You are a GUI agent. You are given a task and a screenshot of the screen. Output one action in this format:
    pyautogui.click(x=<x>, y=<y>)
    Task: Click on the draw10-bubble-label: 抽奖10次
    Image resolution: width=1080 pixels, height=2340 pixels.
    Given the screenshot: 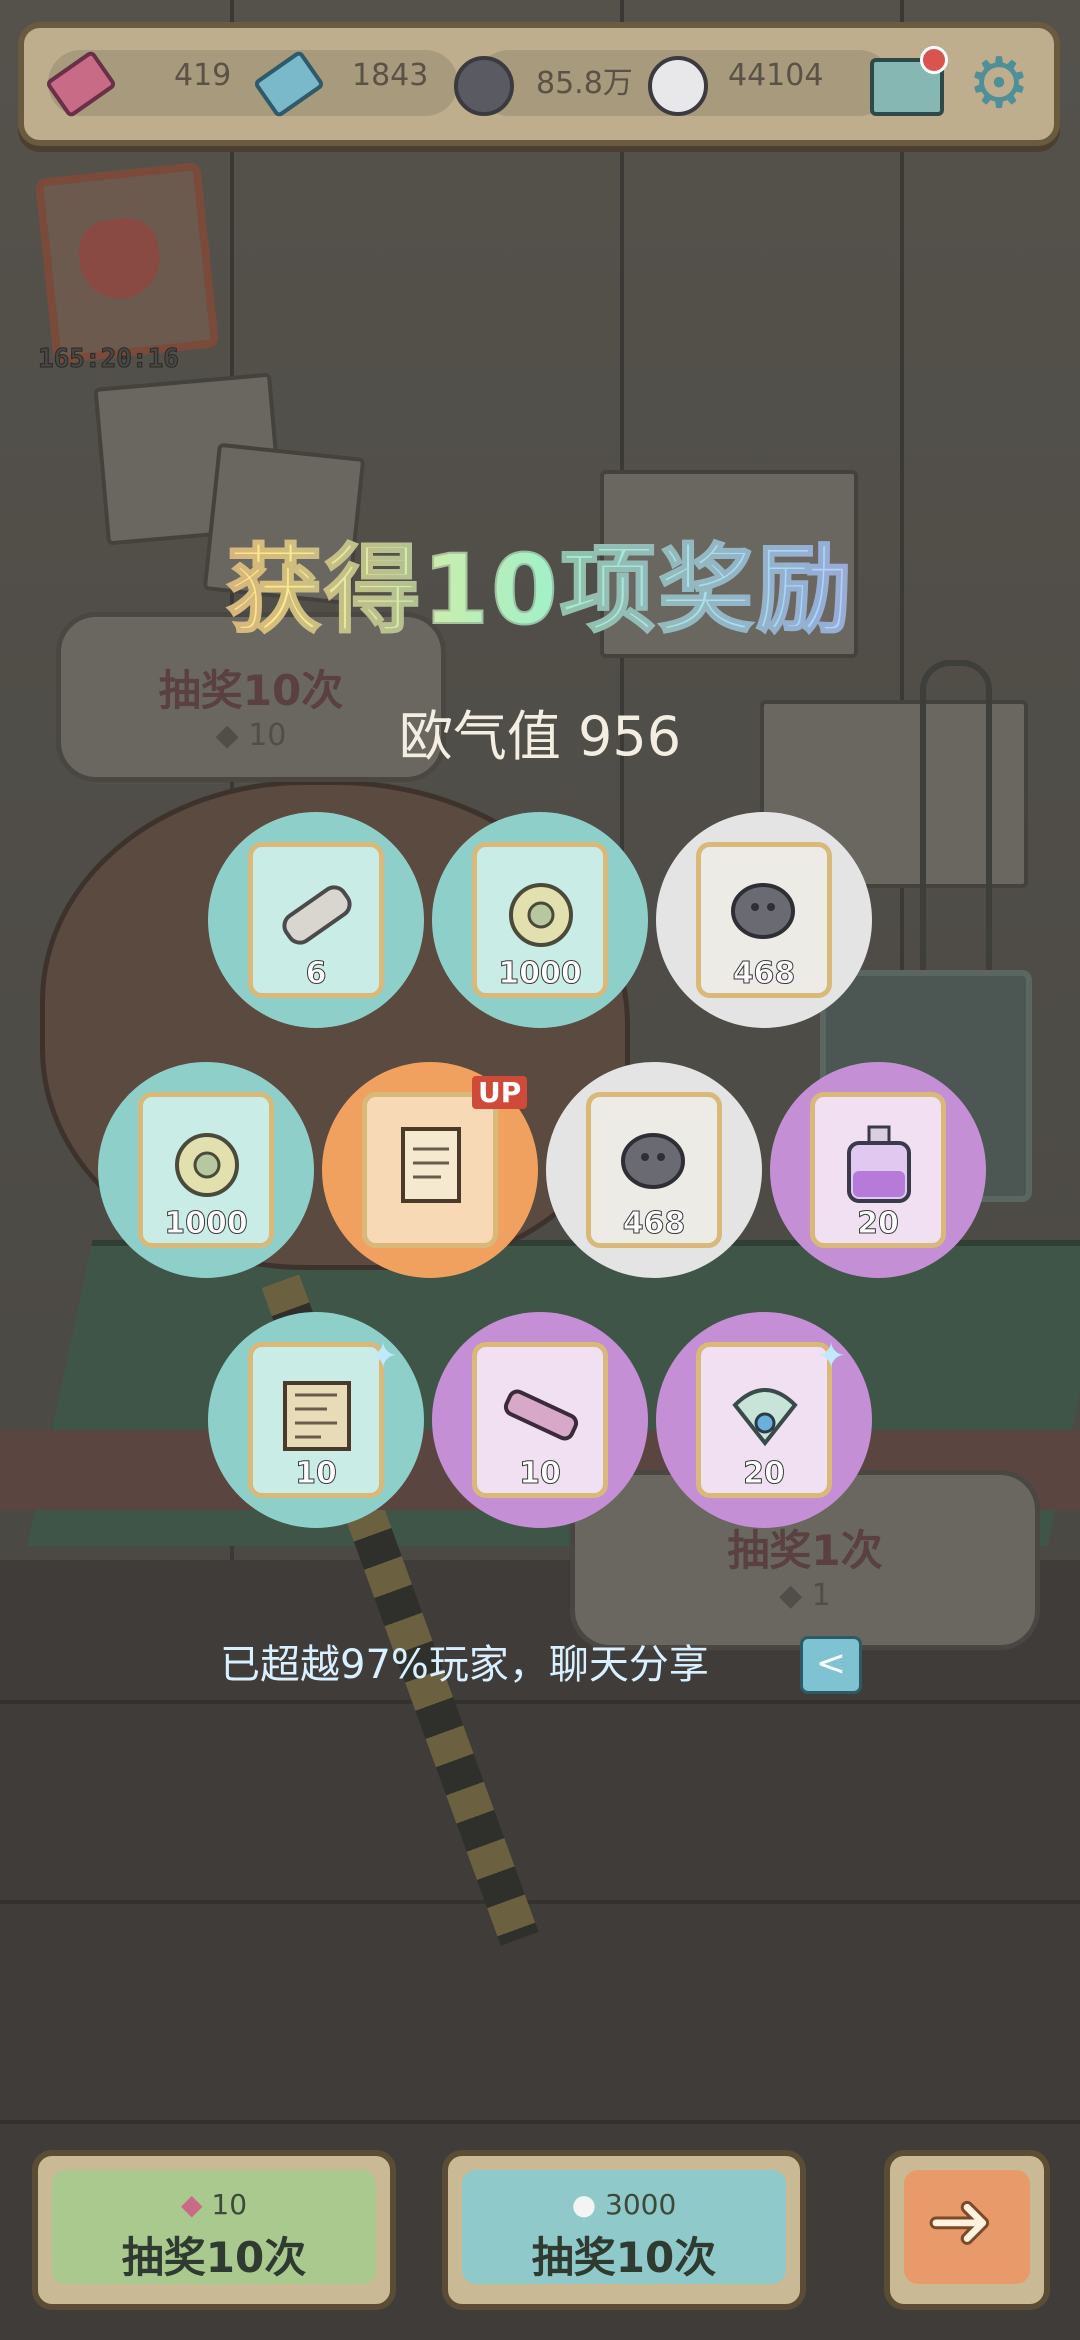 What is the action you would take?
    pyautogui.click(x=624, y=2257)
    